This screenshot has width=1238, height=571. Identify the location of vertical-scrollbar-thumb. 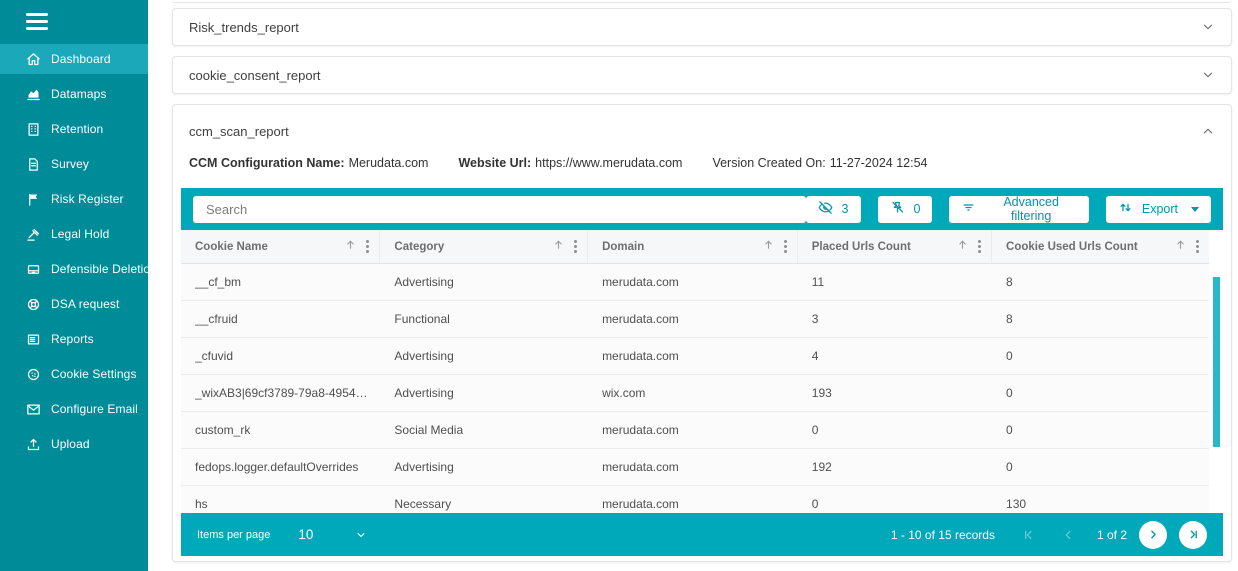
(1216, 362).